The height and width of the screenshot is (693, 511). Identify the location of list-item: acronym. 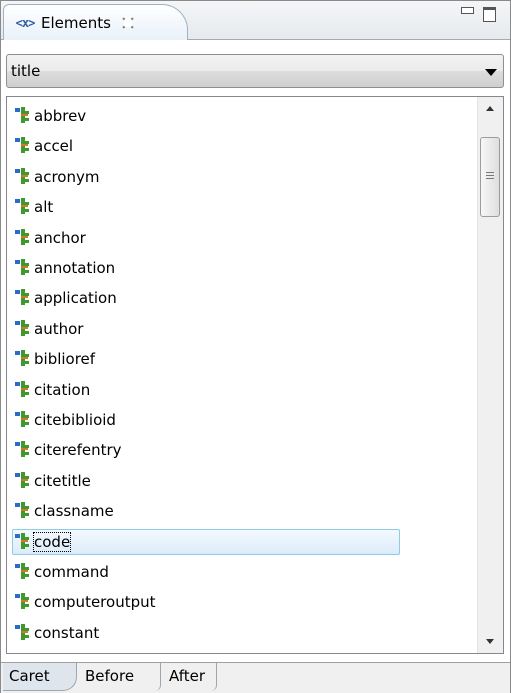
(57, 177).